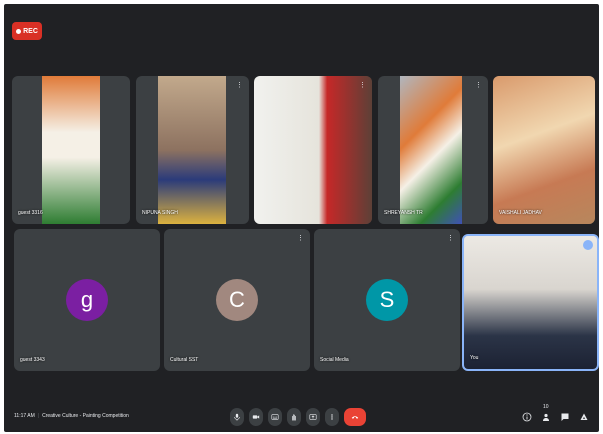 The width and height of the screenshot is (603, 434). I want to click on meeting-title: Creative Culture - Painting Competition, so click(85, 416).